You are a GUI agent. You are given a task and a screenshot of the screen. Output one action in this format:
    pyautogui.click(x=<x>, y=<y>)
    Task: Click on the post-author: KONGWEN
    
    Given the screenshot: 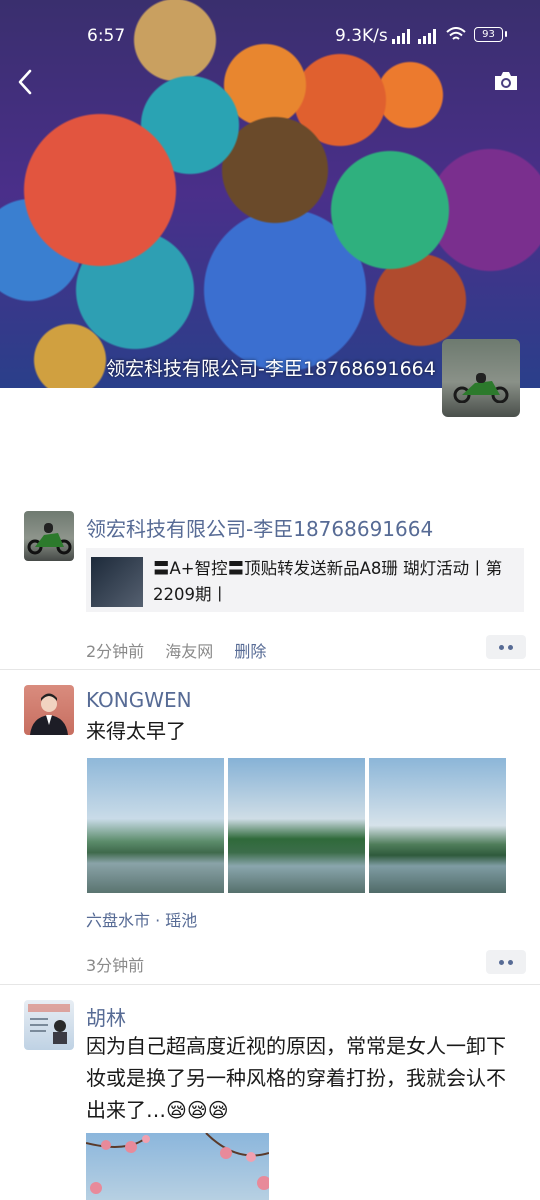 What is the action you would take?
    pyautogui.click(x=139, y=700)
    